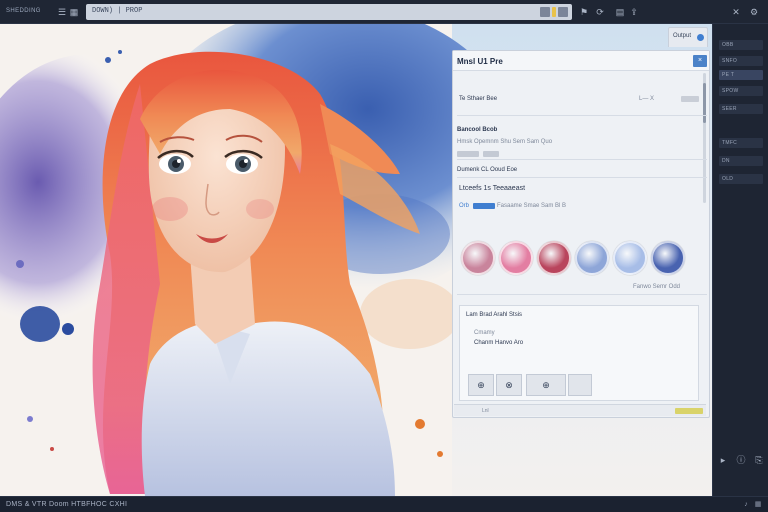  I want to click on panel-tab-output: Output, so click(688, 37).